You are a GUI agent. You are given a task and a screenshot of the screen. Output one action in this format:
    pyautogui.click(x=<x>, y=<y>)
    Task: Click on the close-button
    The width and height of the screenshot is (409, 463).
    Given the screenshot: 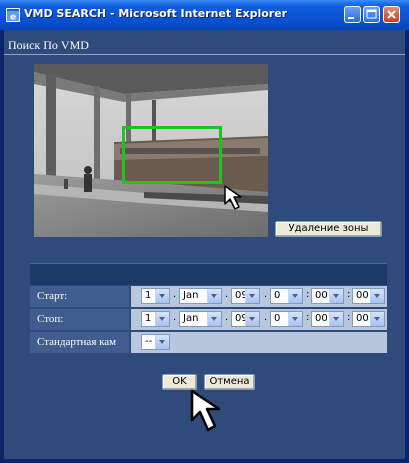 What is the action you would take?
    pyautogui.click(x=391, y=14)
    